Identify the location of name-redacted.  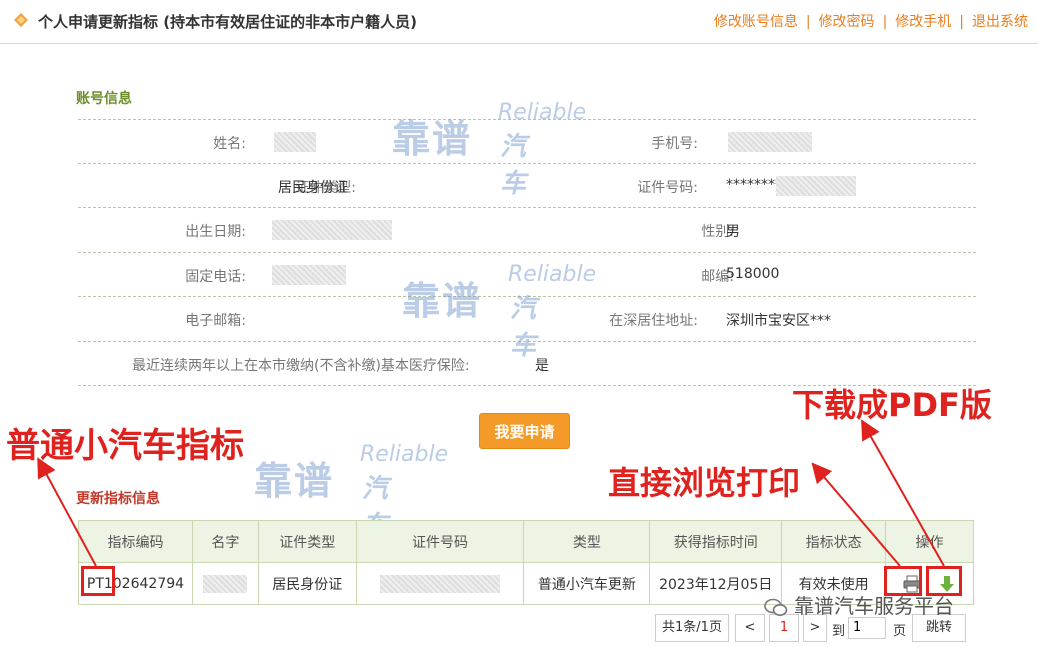
(225, 583).